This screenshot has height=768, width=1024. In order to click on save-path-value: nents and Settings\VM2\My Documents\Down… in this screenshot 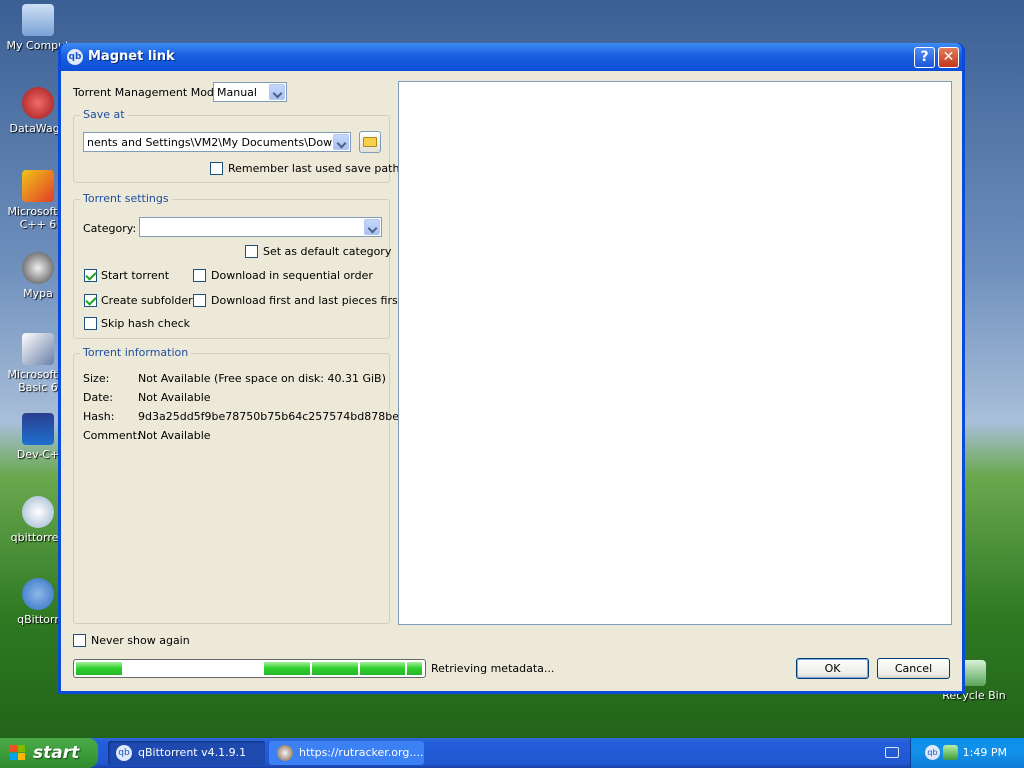, I will do `click(209, 142)`.